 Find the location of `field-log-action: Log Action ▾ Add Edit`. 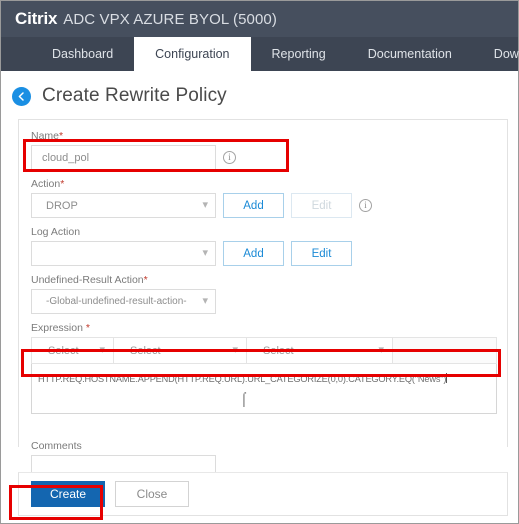

field-log-action: Log Action ▾ Add Edit is located at coordinates (263, 246).